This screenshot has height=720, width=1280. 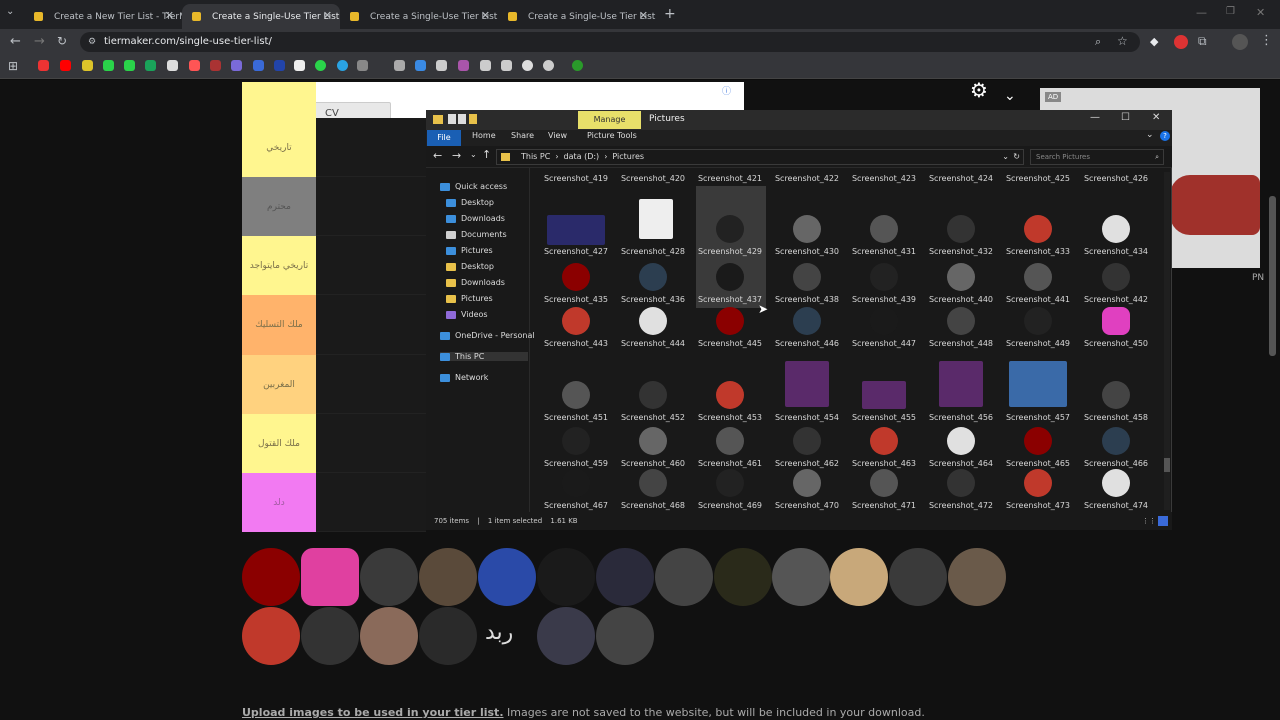 I want to click on file-item: Screenshot_457, so click(x=1038, y=417).